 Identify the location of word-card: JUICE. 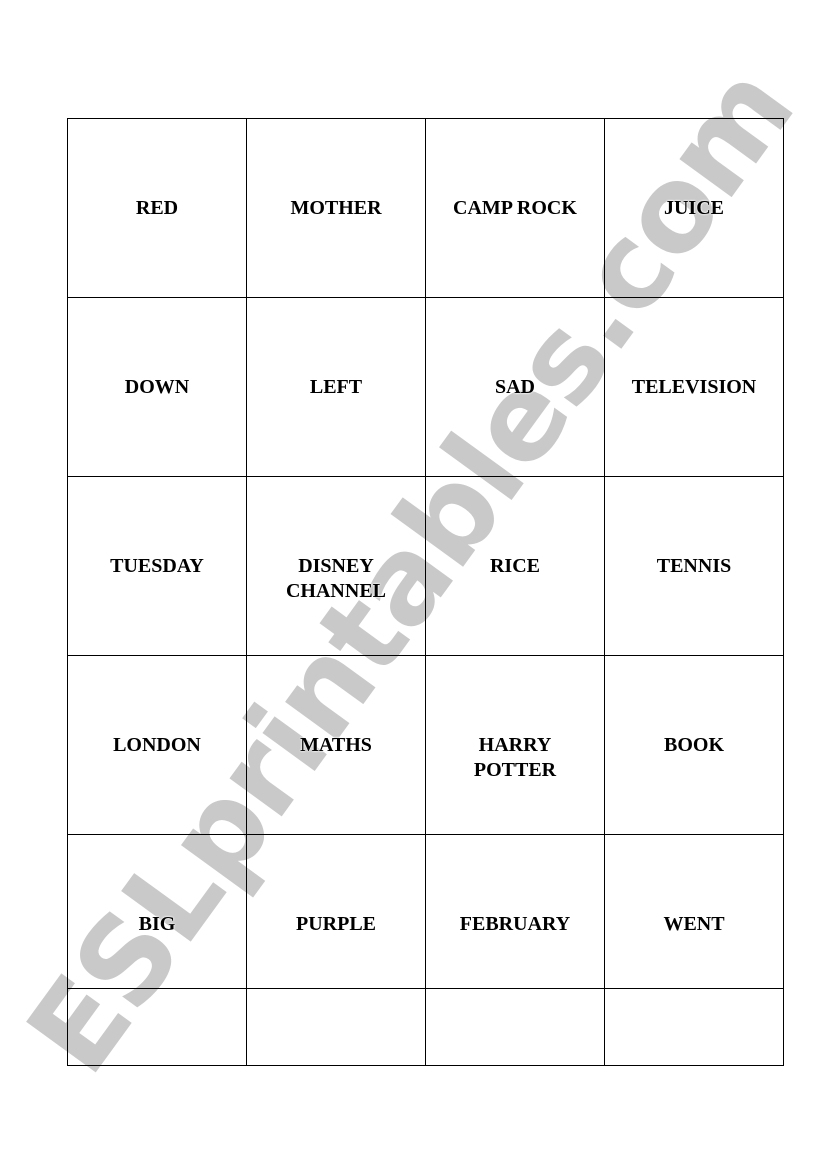
(694, 208).